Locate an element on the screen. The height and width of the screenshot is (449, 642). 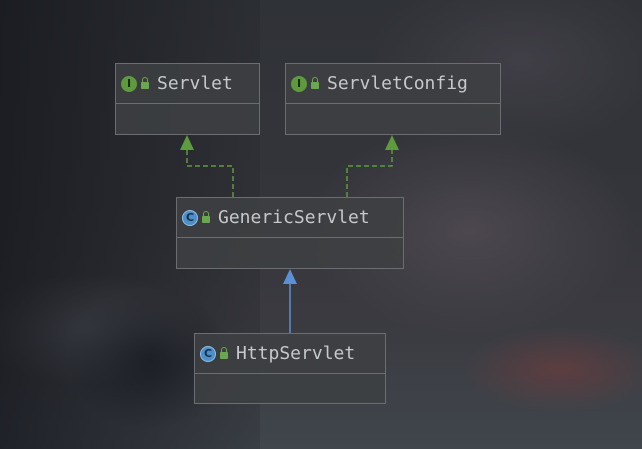
node-servlet-header: I Servlet is located at coordinates (187, 84).